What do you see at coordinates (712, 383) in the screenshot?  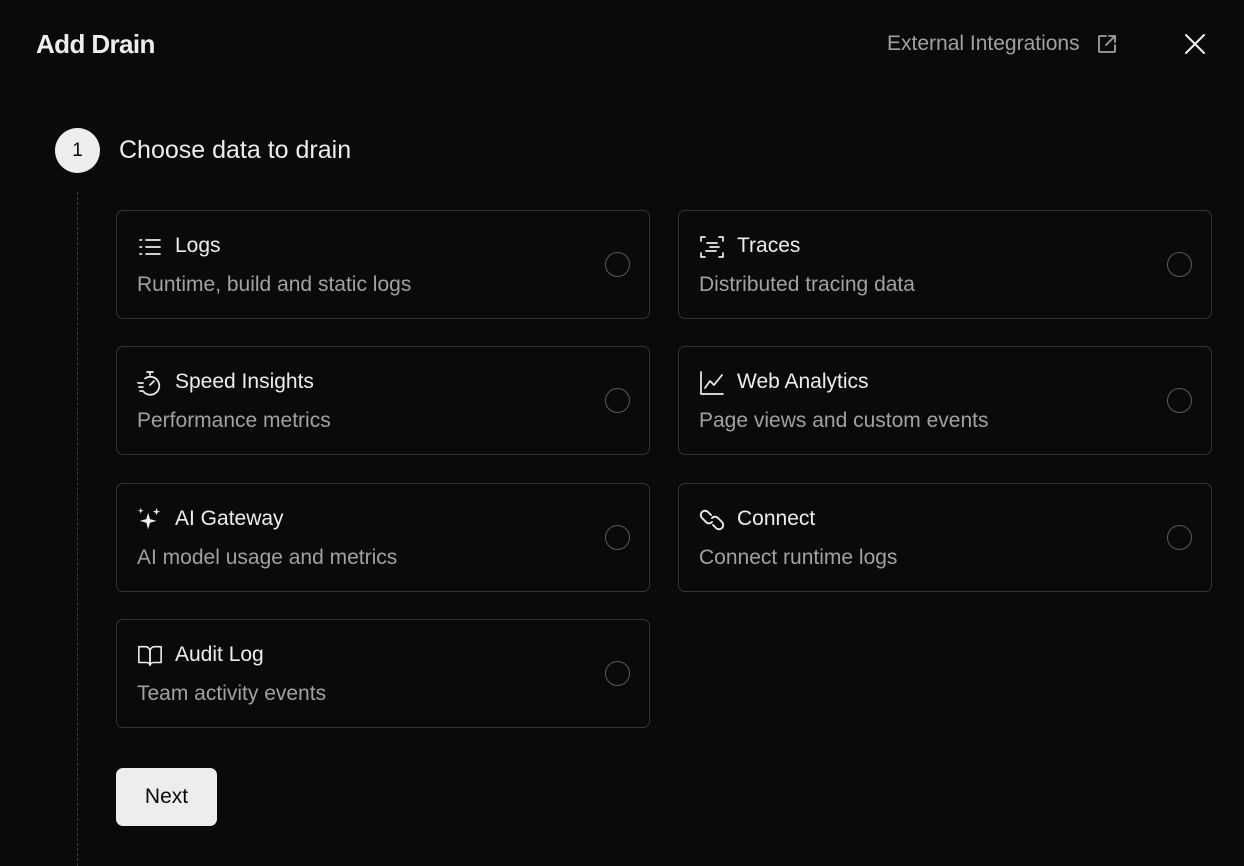 I see `line-chart-icon` at bounding box center [712, 383].